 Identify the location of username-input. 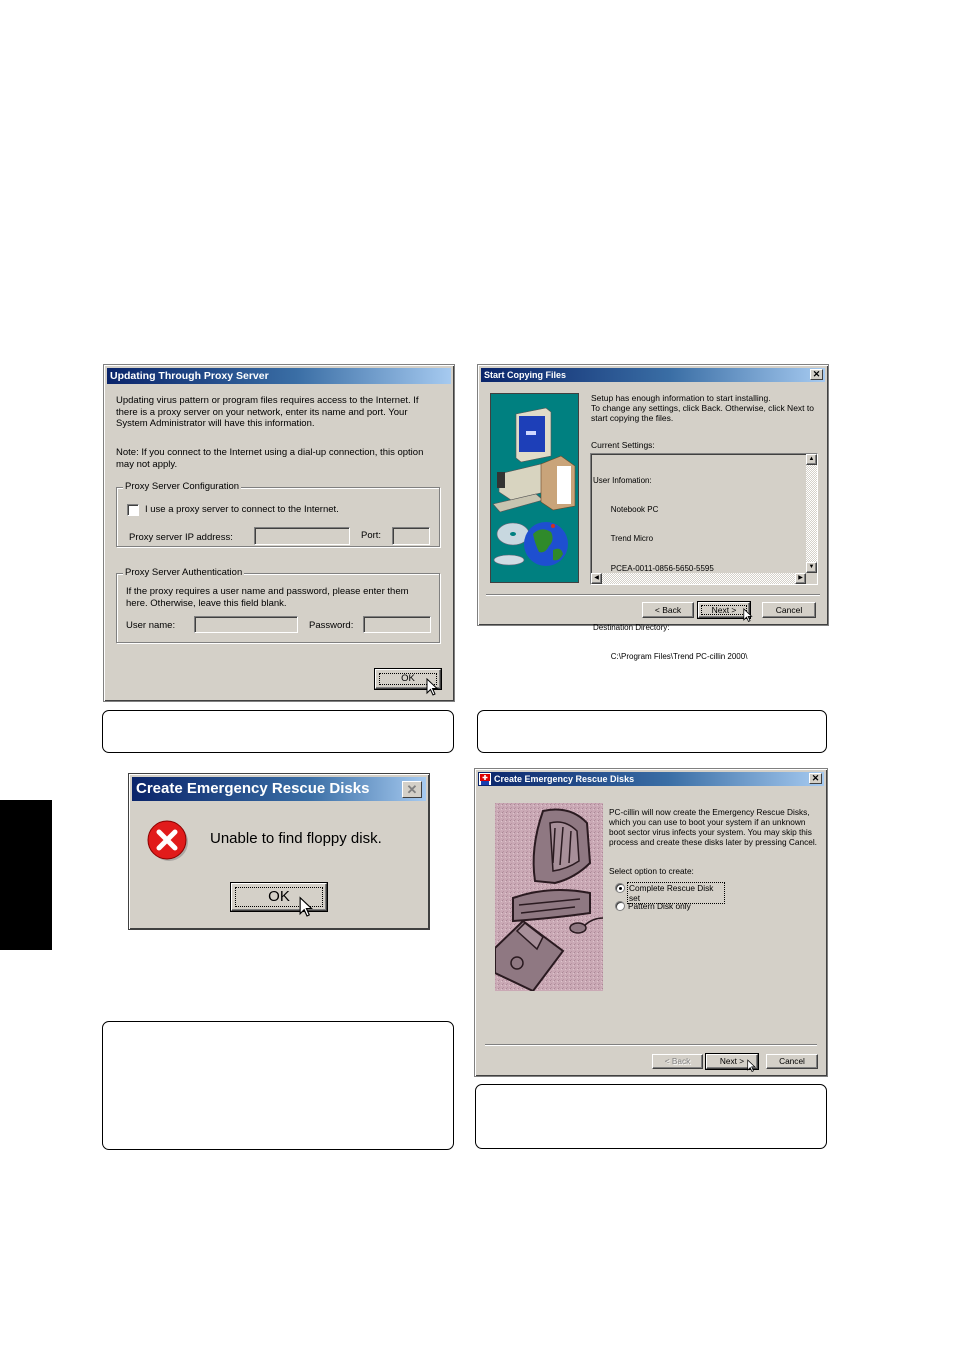
(246, 624).